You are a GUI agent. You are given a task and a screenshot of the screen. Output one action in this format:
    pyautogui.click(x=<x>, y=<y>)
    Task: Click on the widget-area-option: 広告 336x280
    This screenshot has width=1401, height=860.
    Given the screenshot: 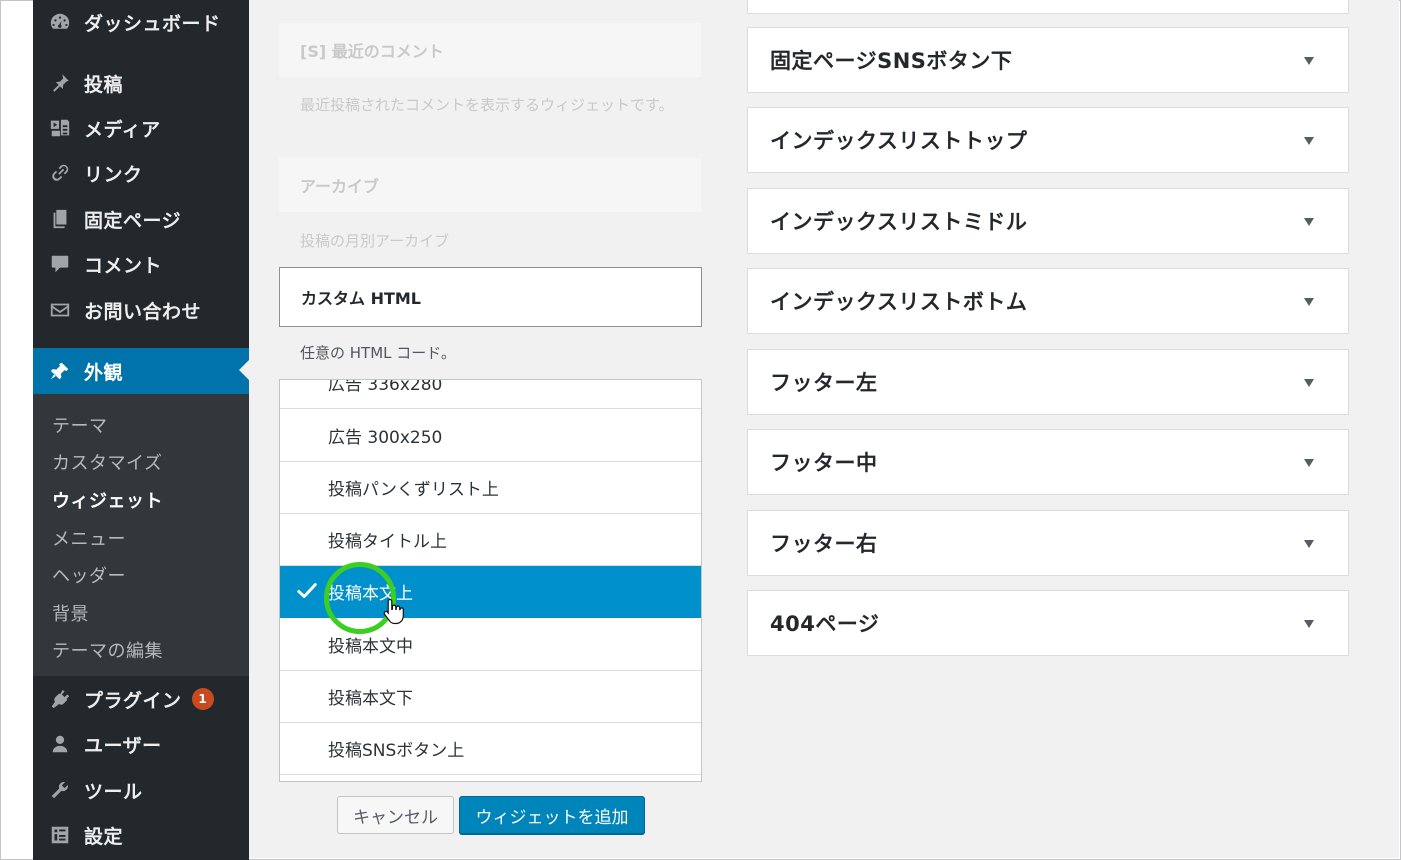 What is the action you would take?
    pyautogui.click(x=490, y=394)
    